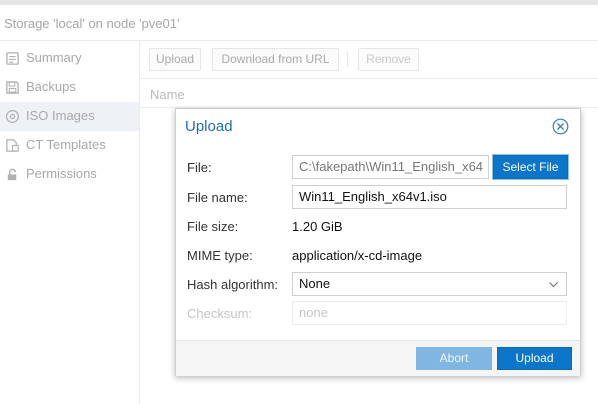 The width and height of the screenshot is (598, 404). Describe the element at coordinates (51, 86) in the screenshot. I see `sidebar-item-label: Backups` at that location.